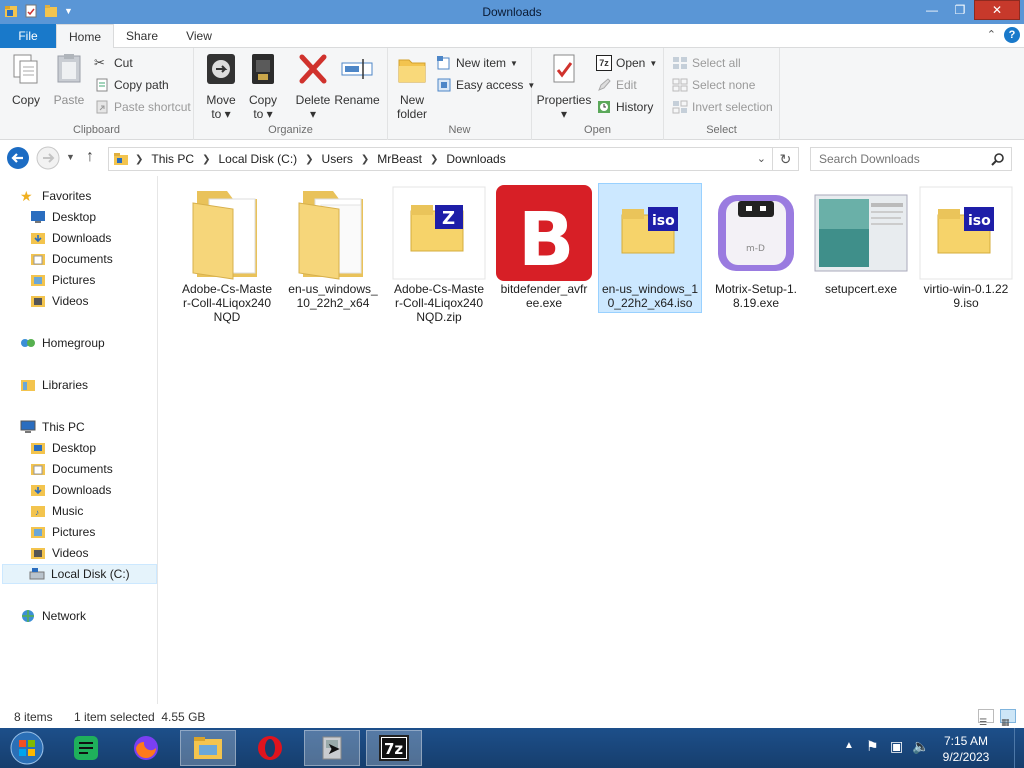  What do you see at coordinates (626, 63) in the screenshot?
I see `open-button: 7z Open ▼` at bounding box center [626, 63].